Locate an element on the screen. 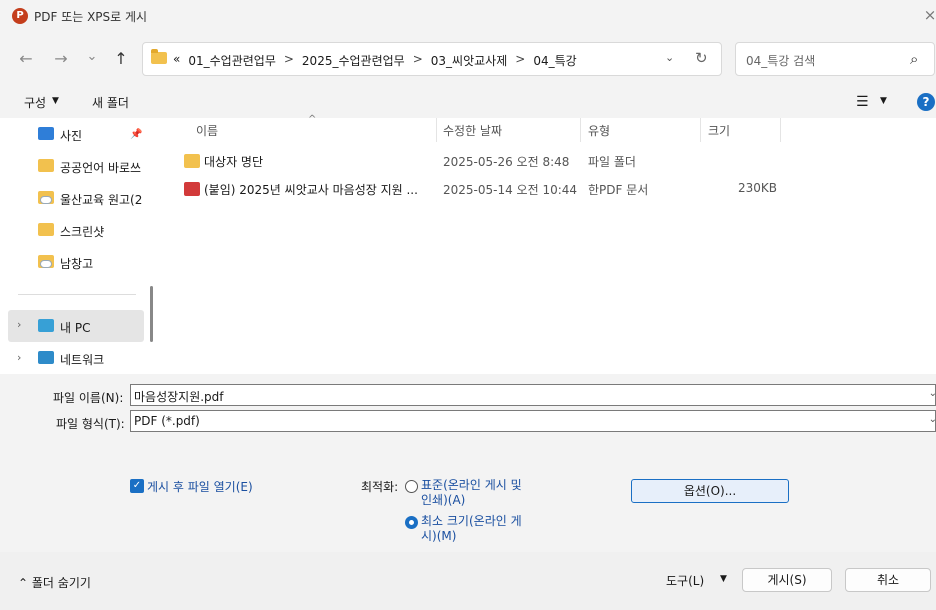  search-input: 04_특강 검색 is located at coordinates (780, 60).